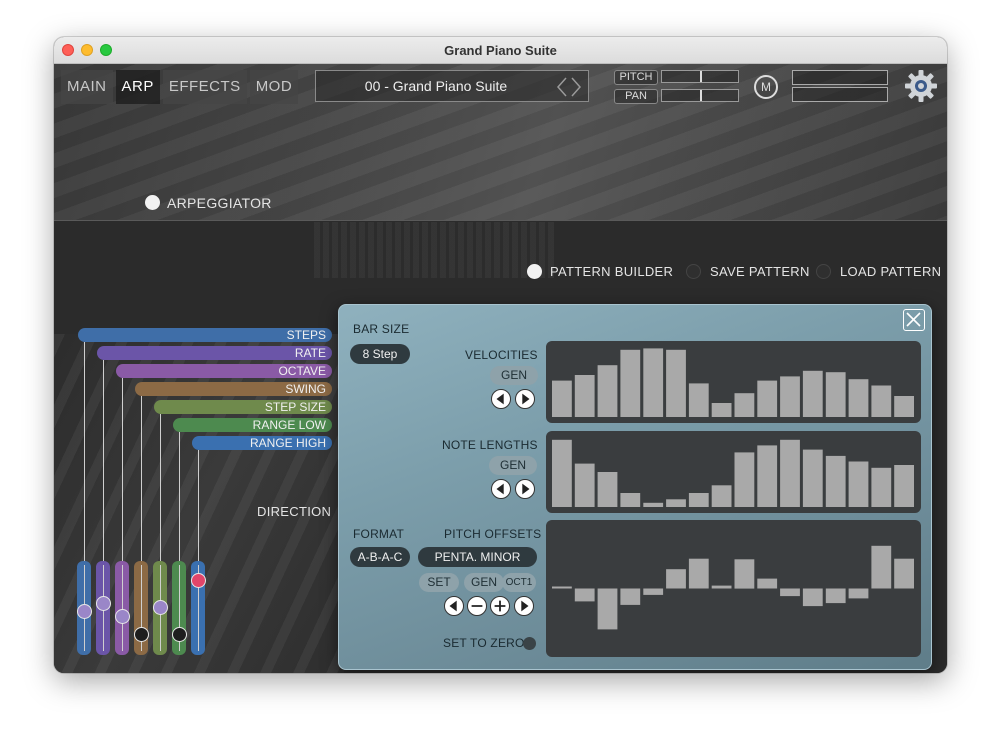 This screenshot has height=743, width=1000. Describe the element at coordinates (693, 271) in the screenshot. I see `save-pattern-button` at that location.